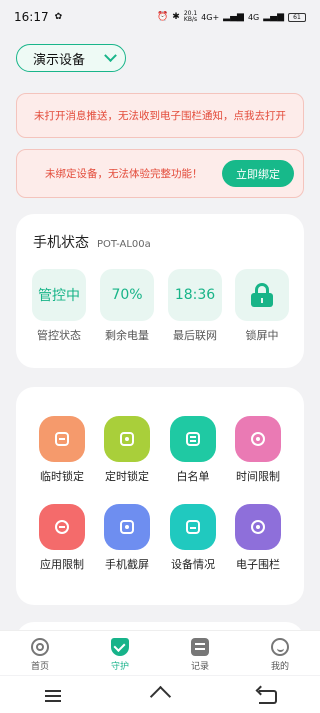  I want to click on network-speed: 20.1 KB/s, so click(190, 17).